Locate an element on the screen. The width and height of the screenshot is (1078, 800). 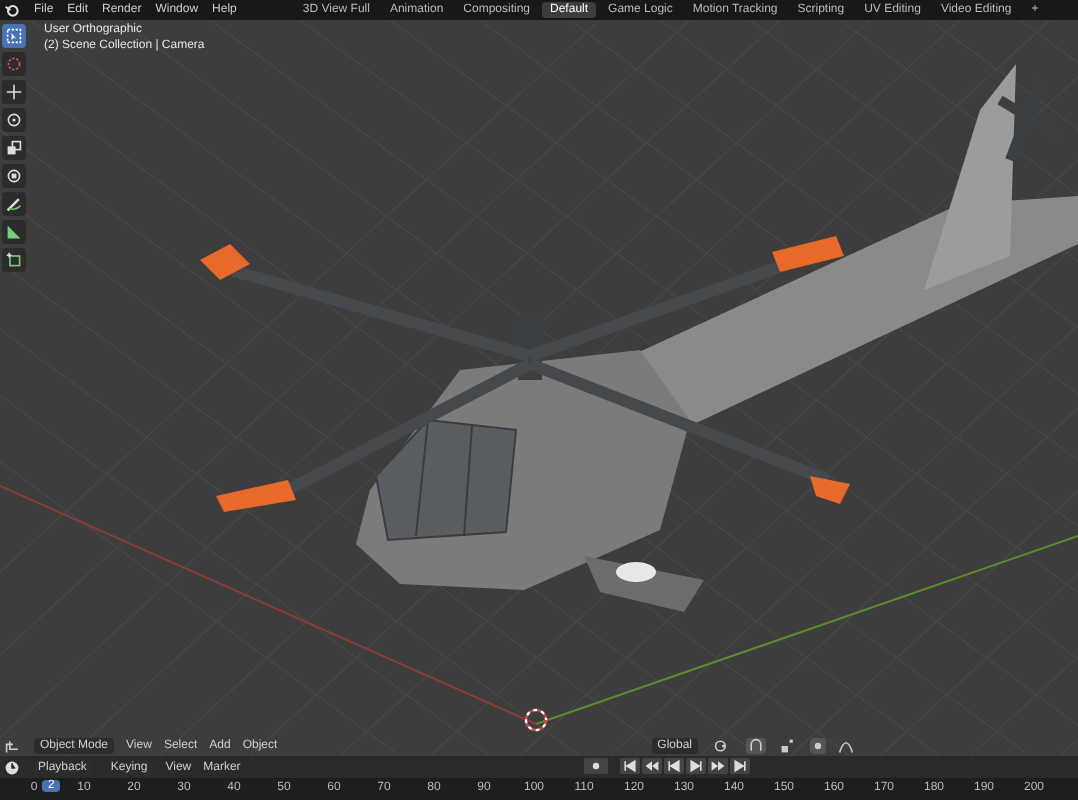
record-button-icon is located at coordinates (596, 766).